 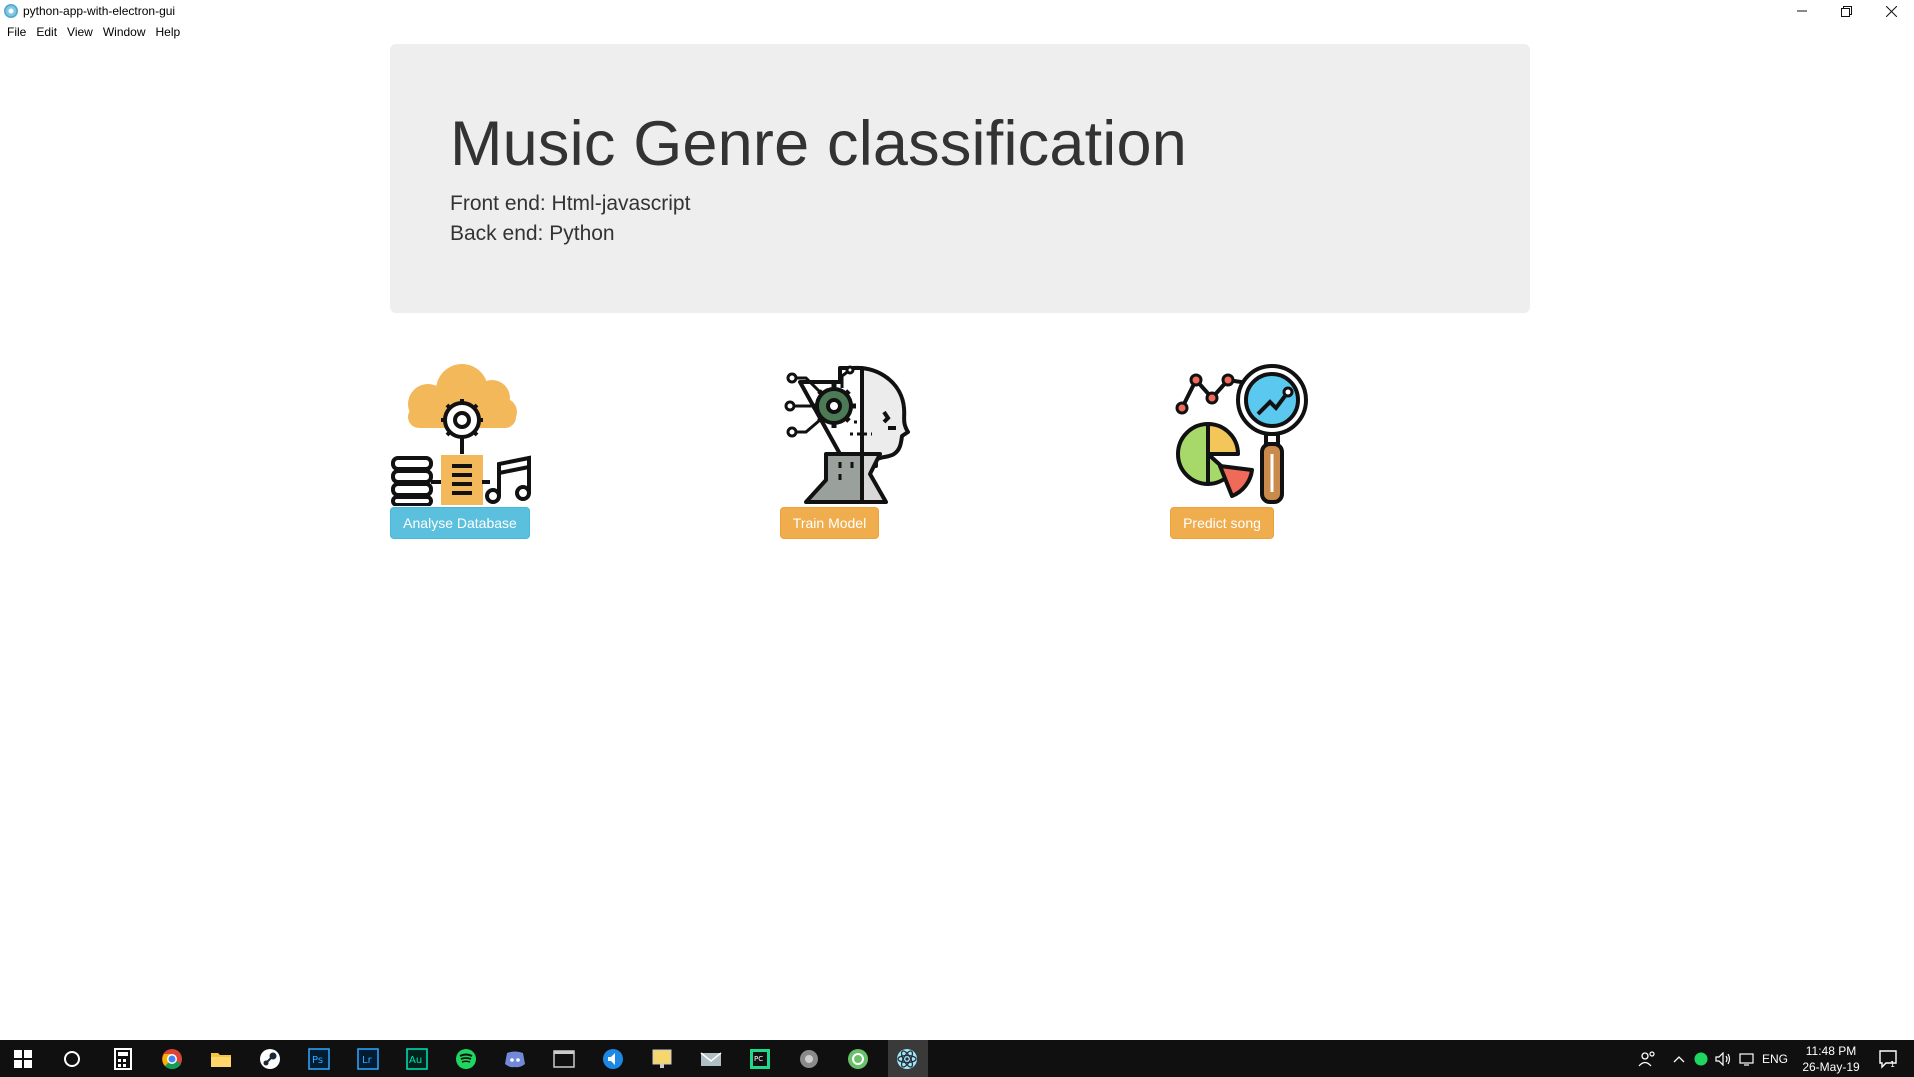 What do you see at coordinates (1748, 1059) in the screenshot?
I see `network-icon` at bounding box center [1748, 1059].